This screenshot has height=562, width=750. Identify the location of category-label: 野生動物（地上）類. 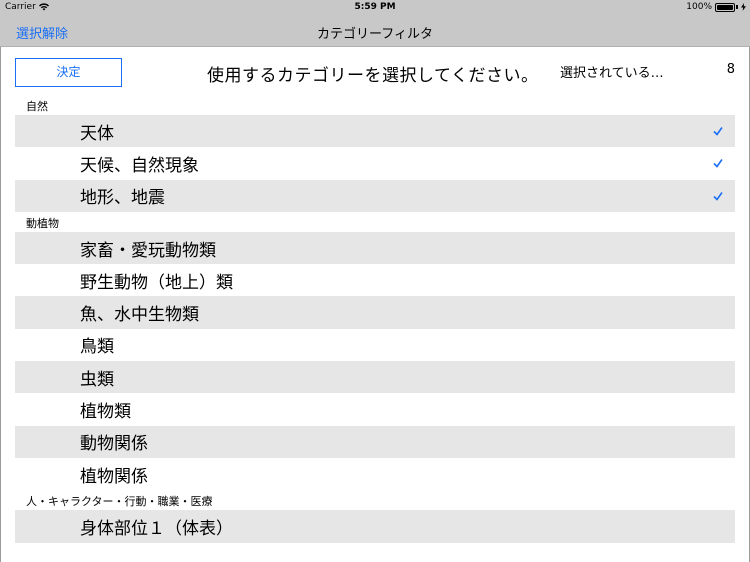
(156, 282).